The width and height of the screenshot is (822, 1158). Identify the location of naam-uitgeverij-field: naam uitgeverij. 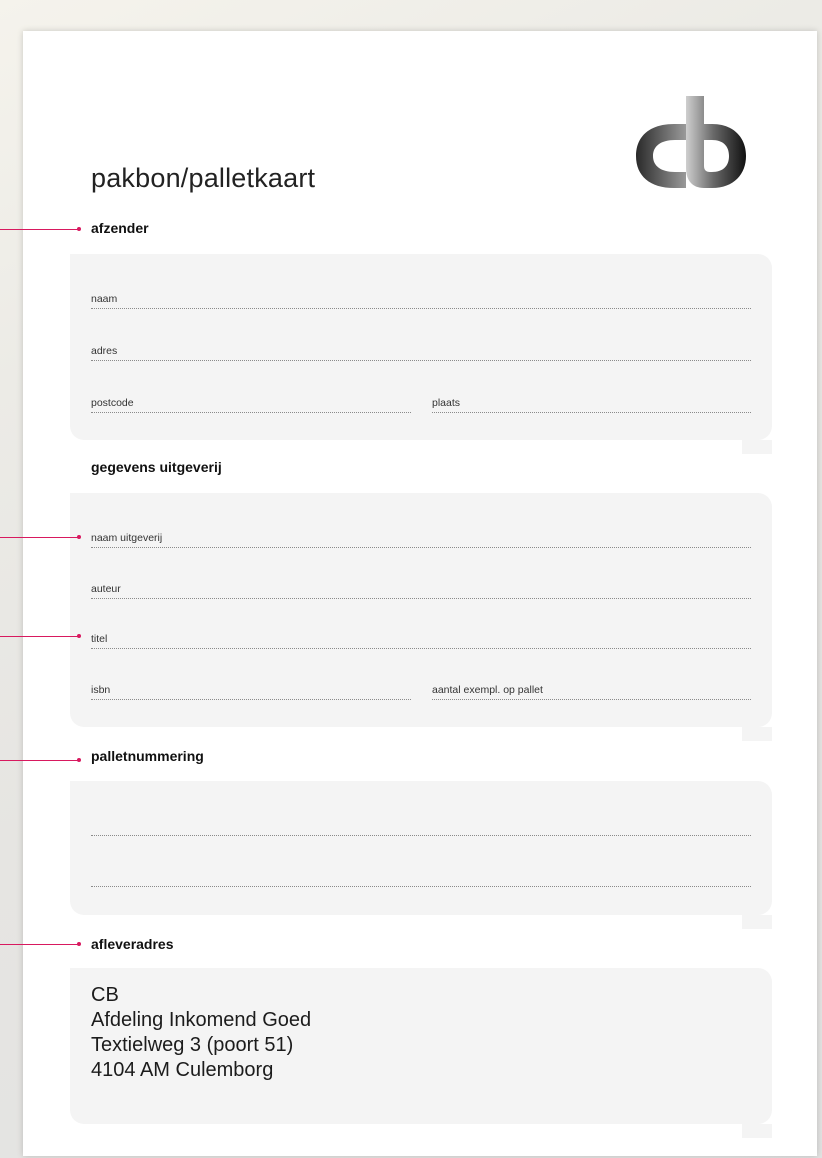
(421, 539).